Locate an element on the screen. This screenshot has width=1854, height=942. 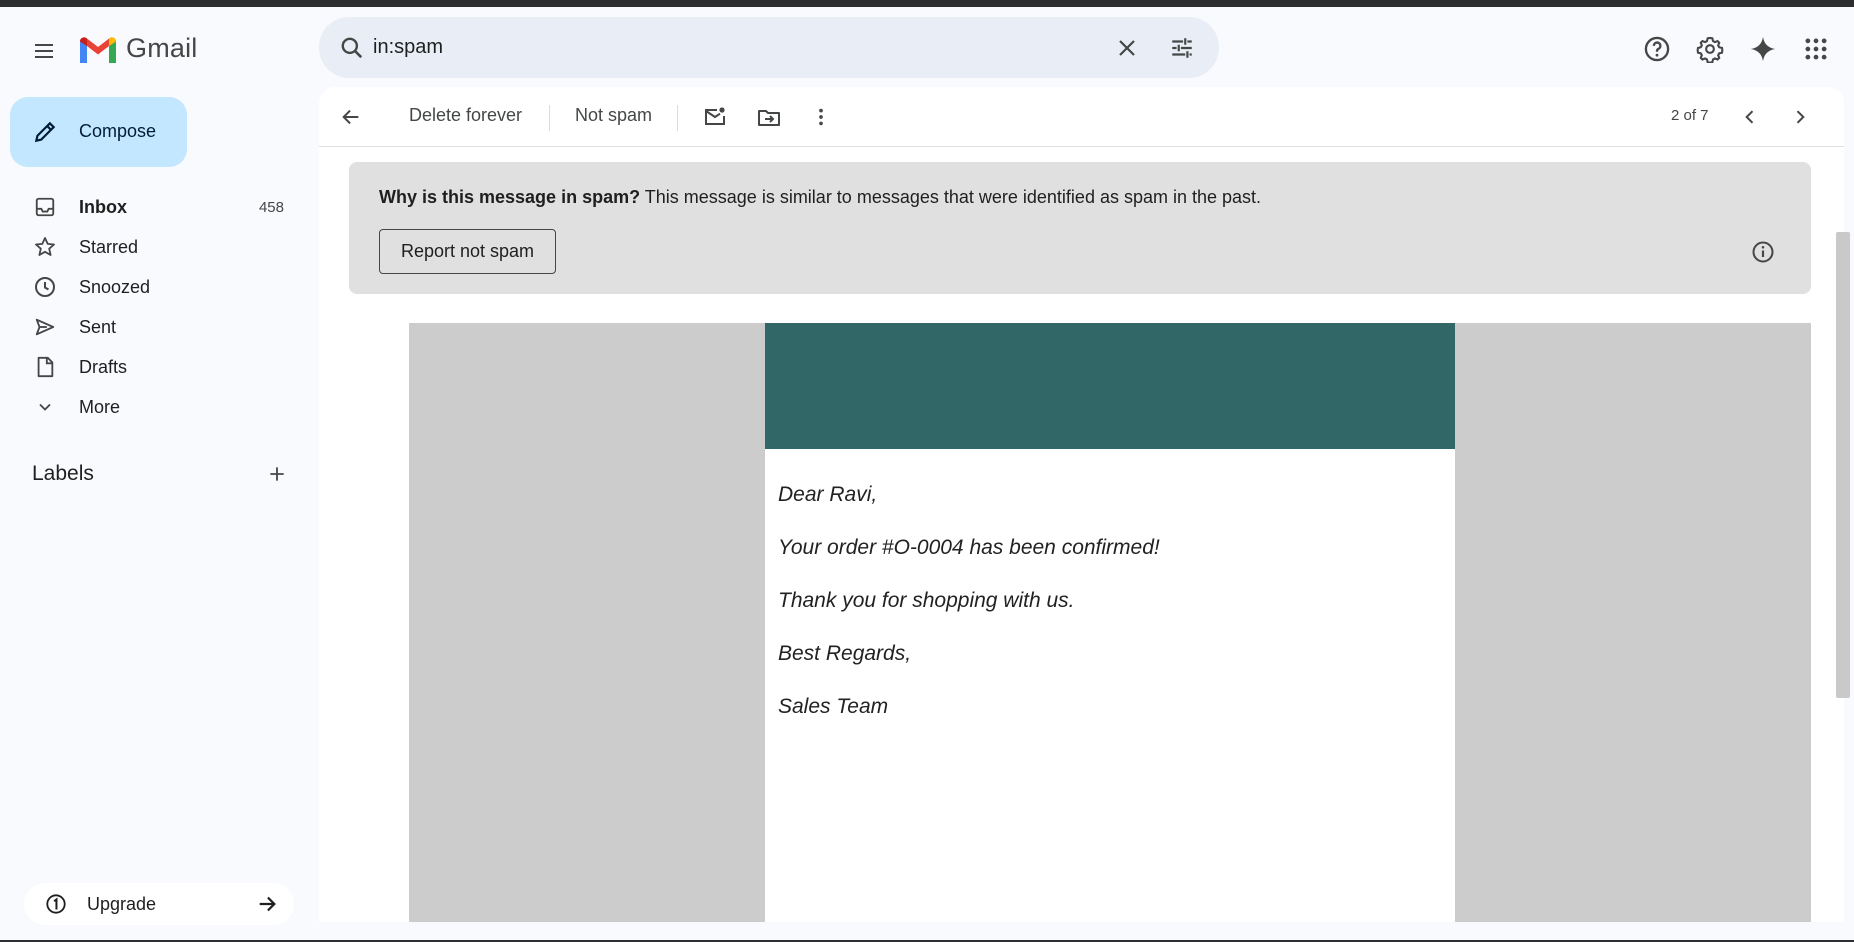
search-bar is located at coordinates (769, 47).